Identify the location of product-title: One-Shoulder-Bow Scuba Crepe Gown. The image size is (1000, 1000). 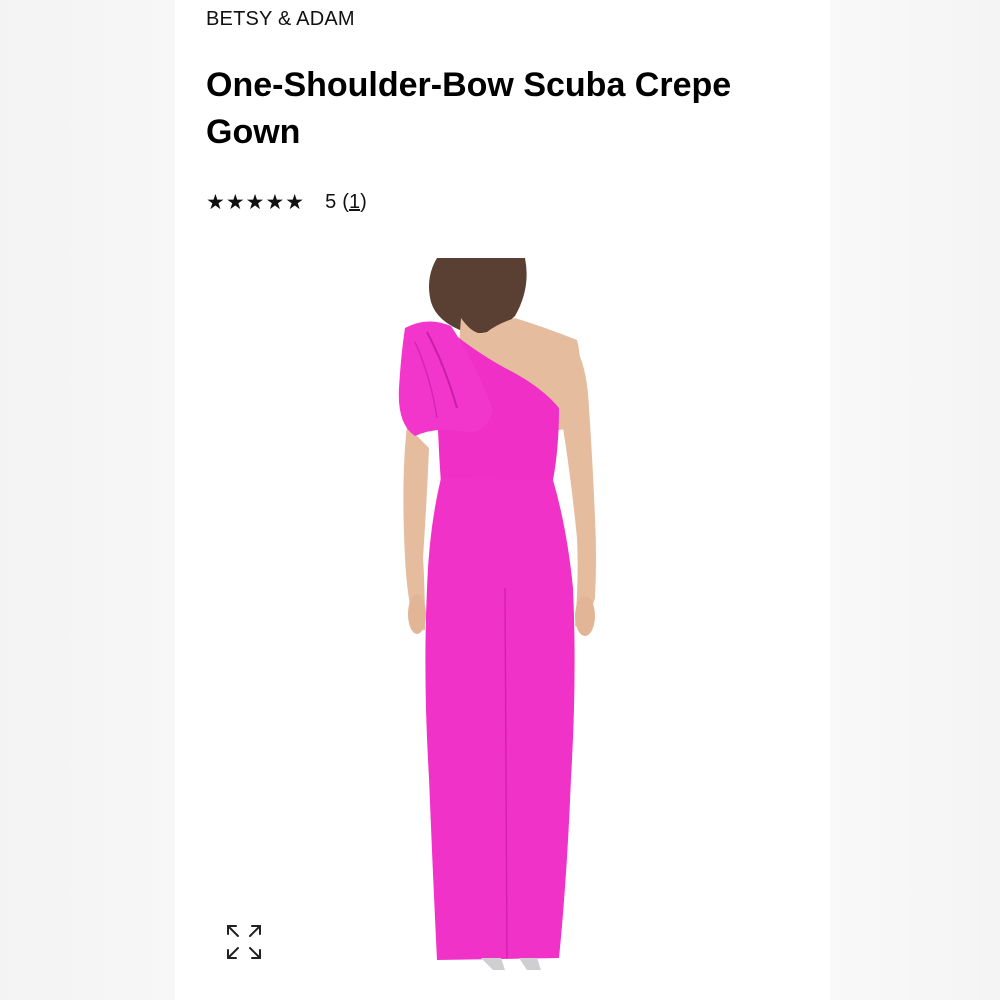
(469, 108).